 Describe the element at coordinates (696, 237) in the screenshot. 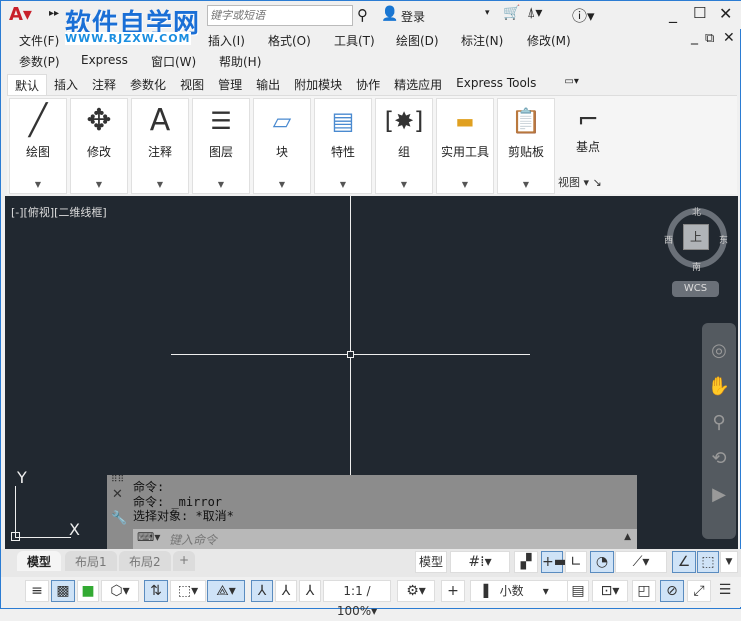

I see `viewcube-top: 上` at that location.